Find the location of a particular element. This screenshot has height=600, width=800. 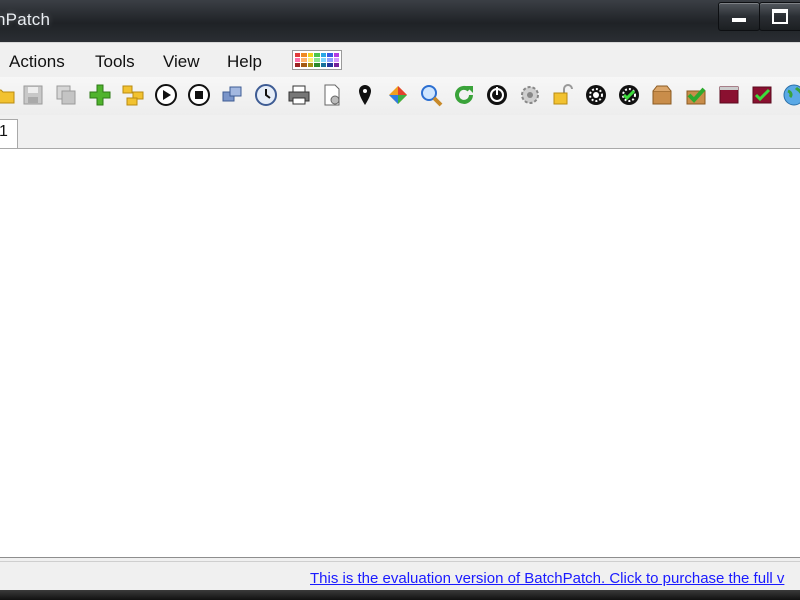

toolbar is located at coordinates (400, 96).